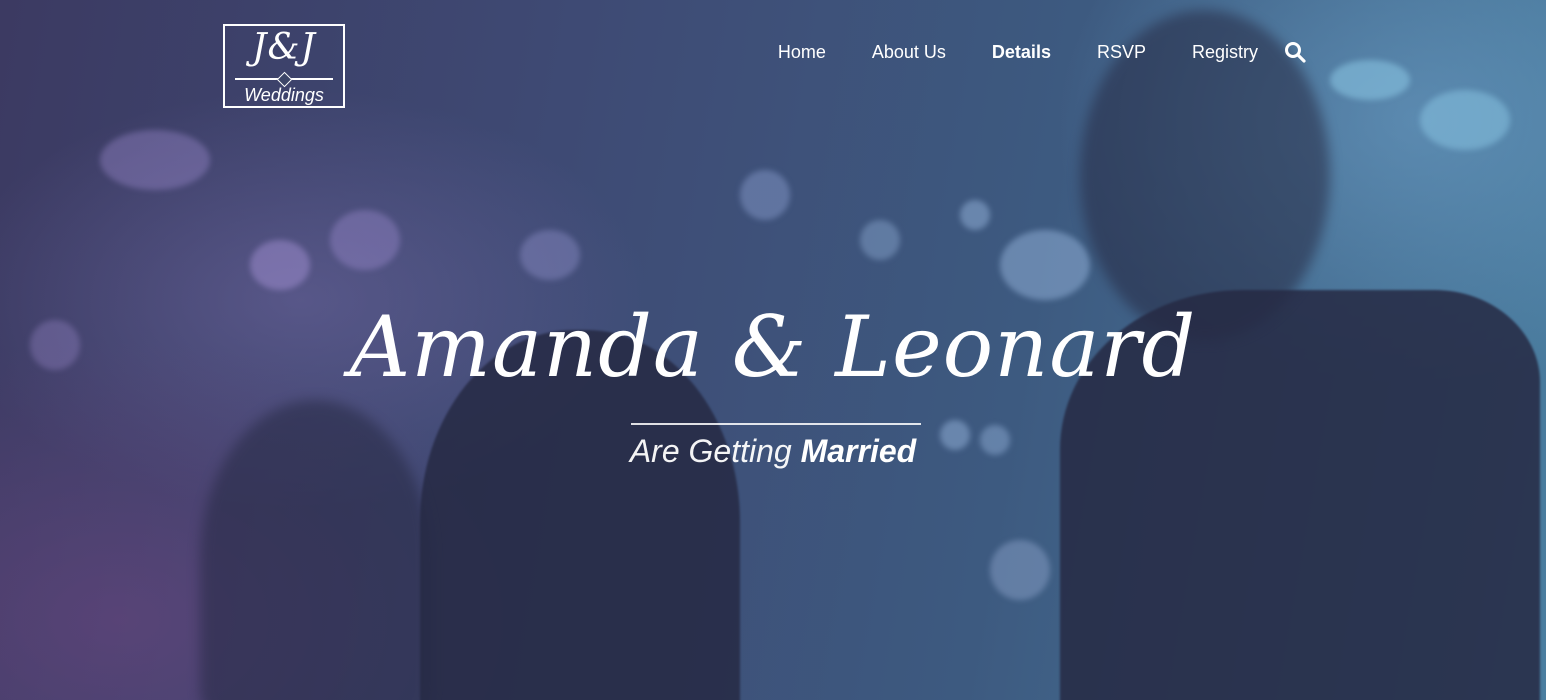 This screenshot has width=1546, height=700. What do you see at coordinates (858, 451) in the screenshot?
I see `tagline-bold-text: Married` at bounding box center [858, 451].